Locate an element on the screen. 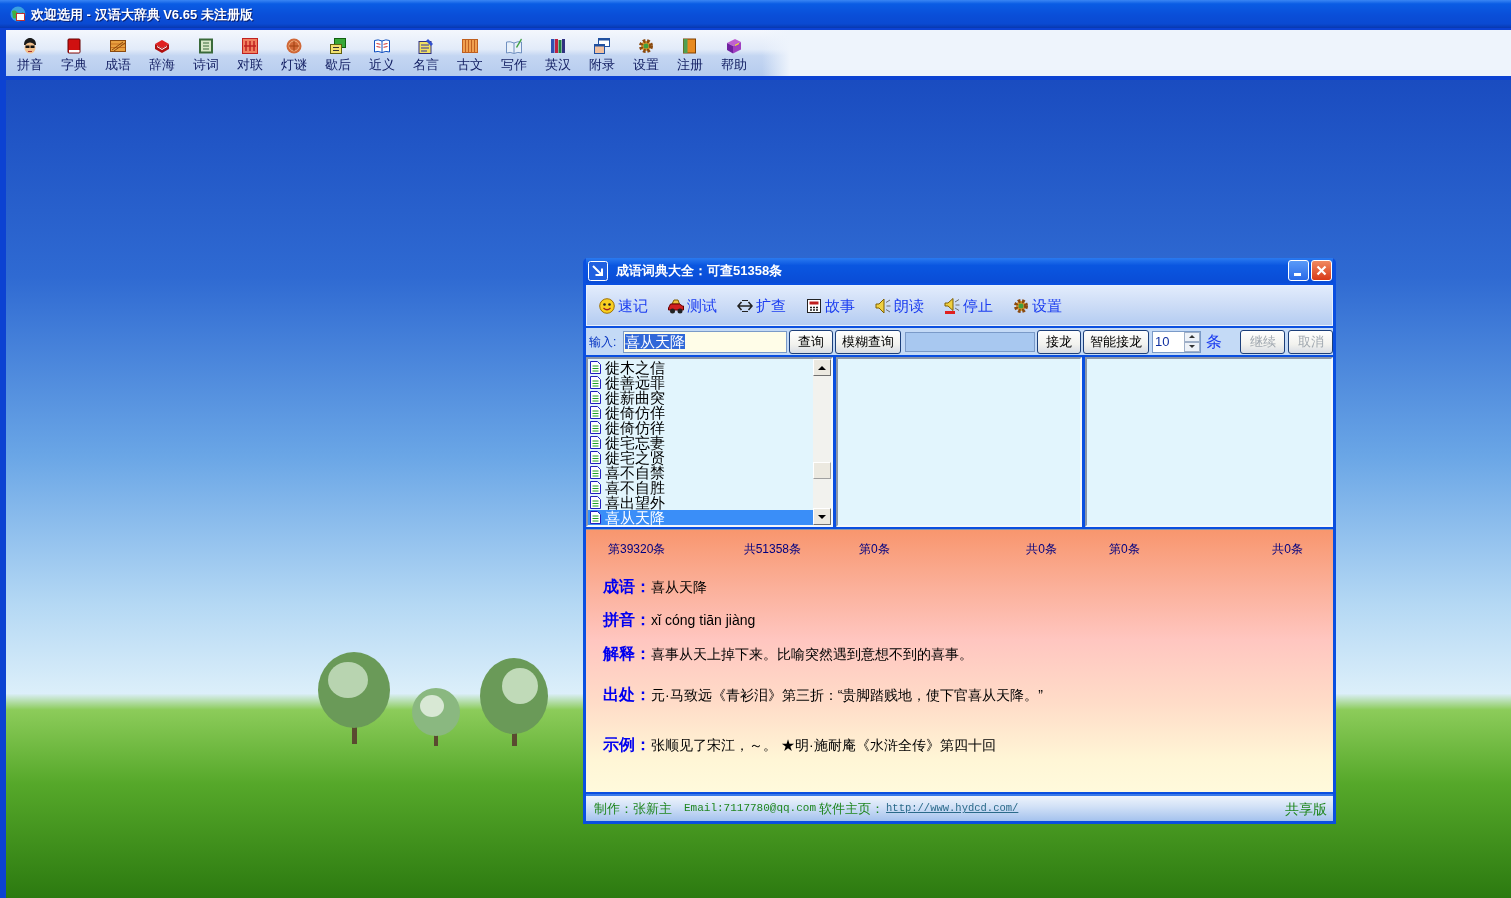 Image resolution: width=1511 pixels, height=898 pixels. pattern-tile-icon is located at coordinates (250, 46).